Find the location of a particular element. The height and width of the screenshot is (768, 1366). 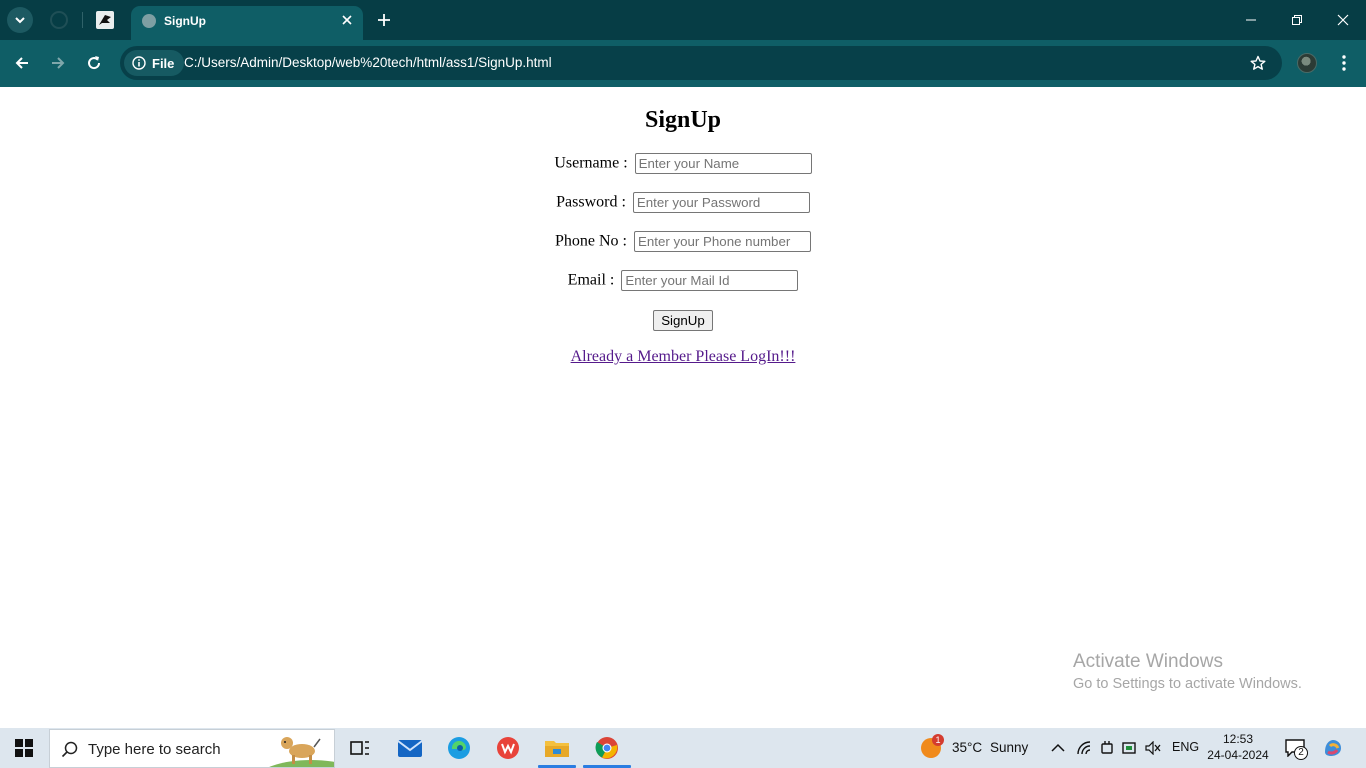

copilot-button is located at coordinates (1333, 748).